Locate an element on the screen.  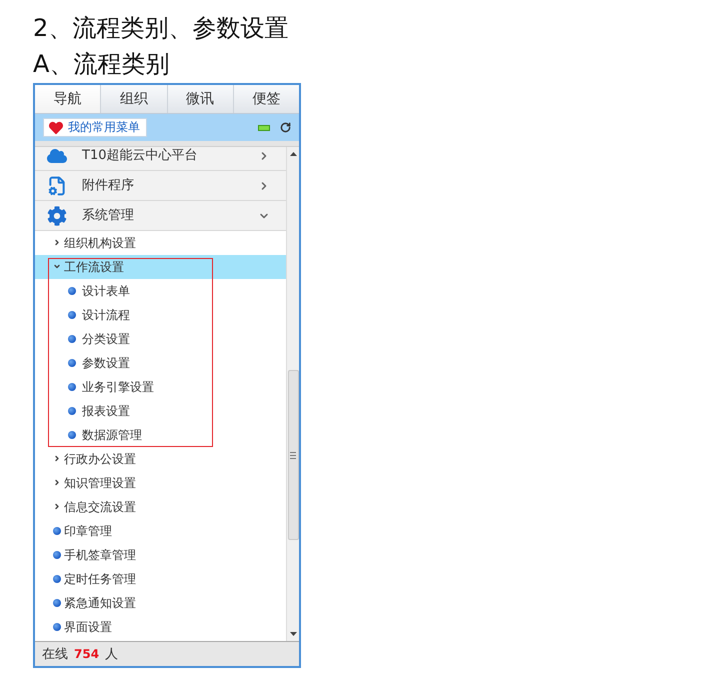
nav-tab: 便签 is located at coordinates (266, 99).